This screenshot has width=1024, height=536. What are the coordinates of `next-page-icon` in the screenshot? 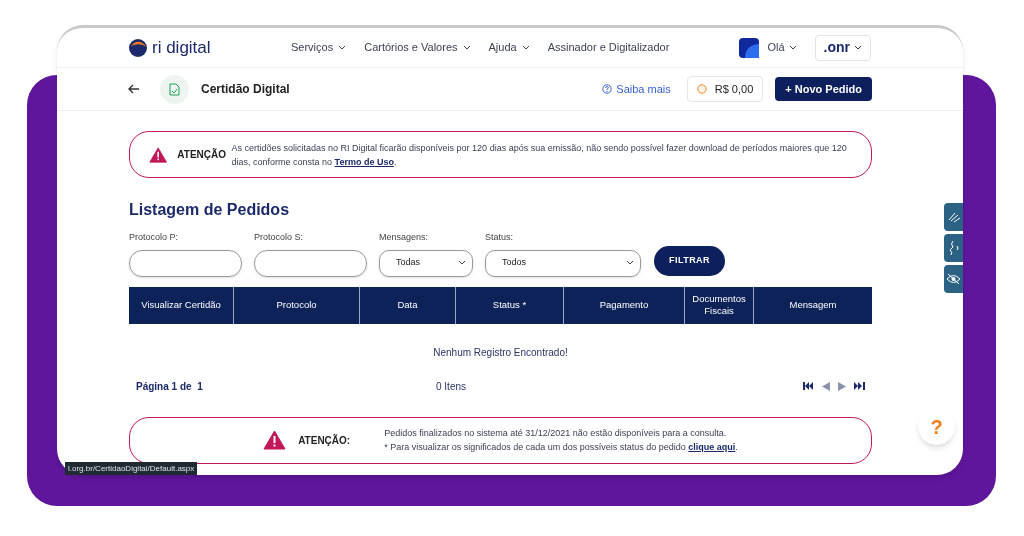 It's located at (842, 386).